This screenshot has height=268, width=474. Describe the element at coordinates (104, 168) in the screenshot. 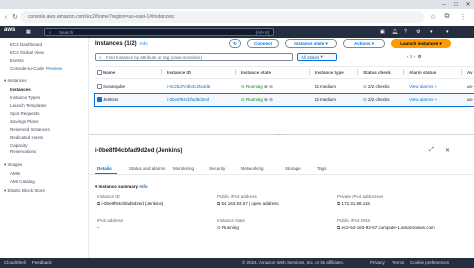

I see `tab-details: Details` at that location.